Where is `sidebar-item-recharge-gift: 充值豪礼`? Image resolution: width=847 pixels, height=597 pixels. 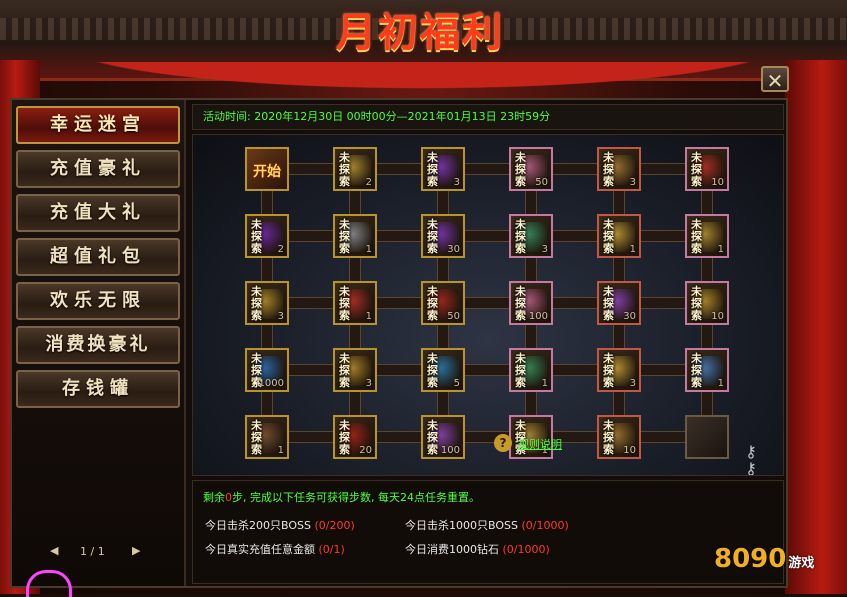
sidebar-item-recharge-gift: 充值豪礼 is located at coordinates (98, 169).